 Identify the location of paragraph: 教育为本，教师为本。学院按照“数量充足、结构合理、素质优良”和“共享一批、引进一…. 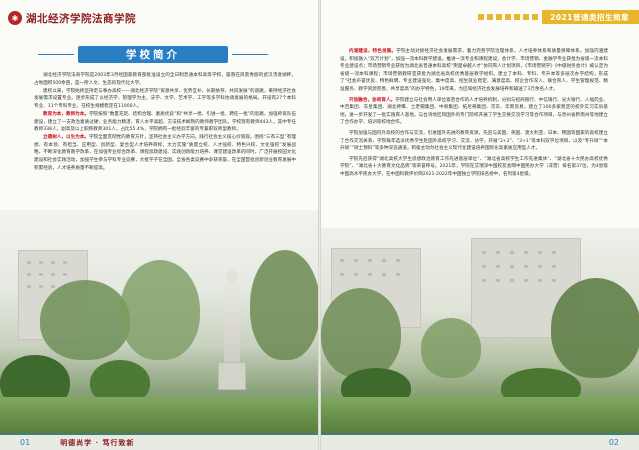
(165, 122).